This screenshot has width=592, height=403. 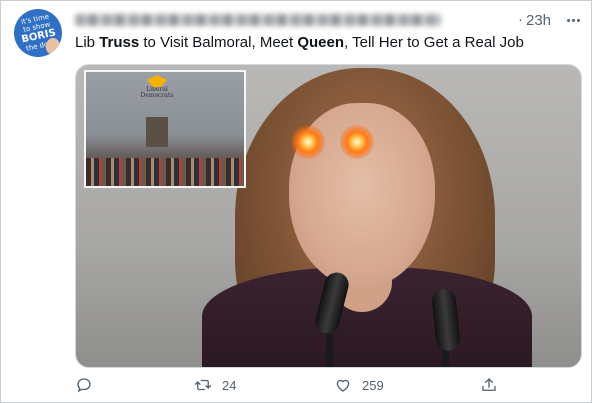 I want to click on tweet-header: · 23h, so click(x=315, y=20).